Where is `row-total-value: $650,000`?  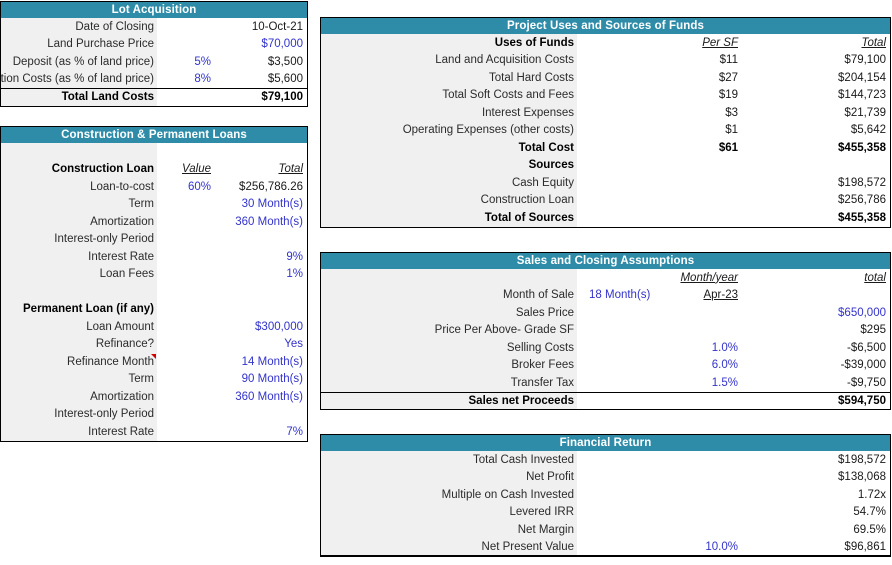
row-total-value: $650,000 is located at coordinates (816, 313).